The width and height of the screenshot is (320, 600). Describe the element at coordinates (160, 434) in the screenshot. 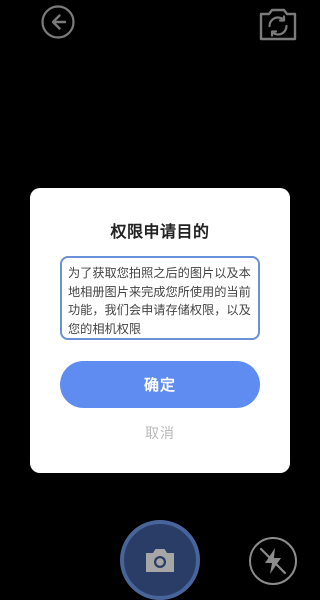

I see `cancel-button: 取消` at that location.